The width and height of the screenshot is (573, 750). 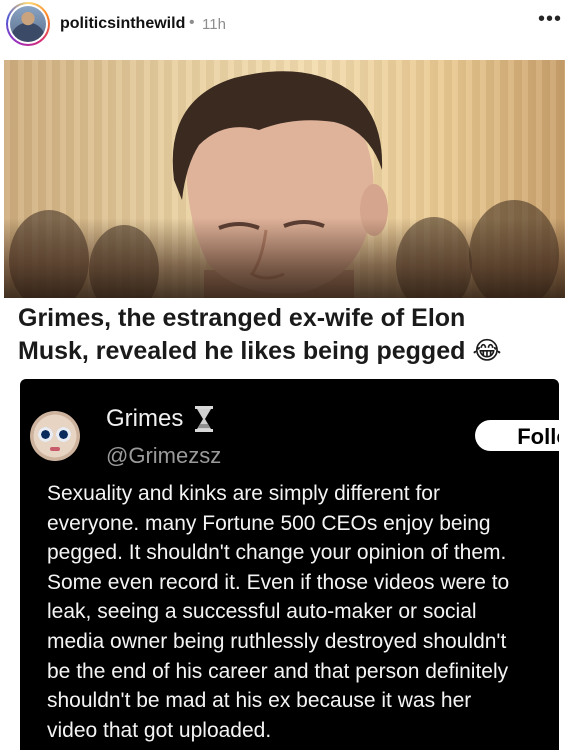 What do you see at coordinates (45, 434) in the screenshot?
I see `glasses-left` at bounding box center [45, 434].